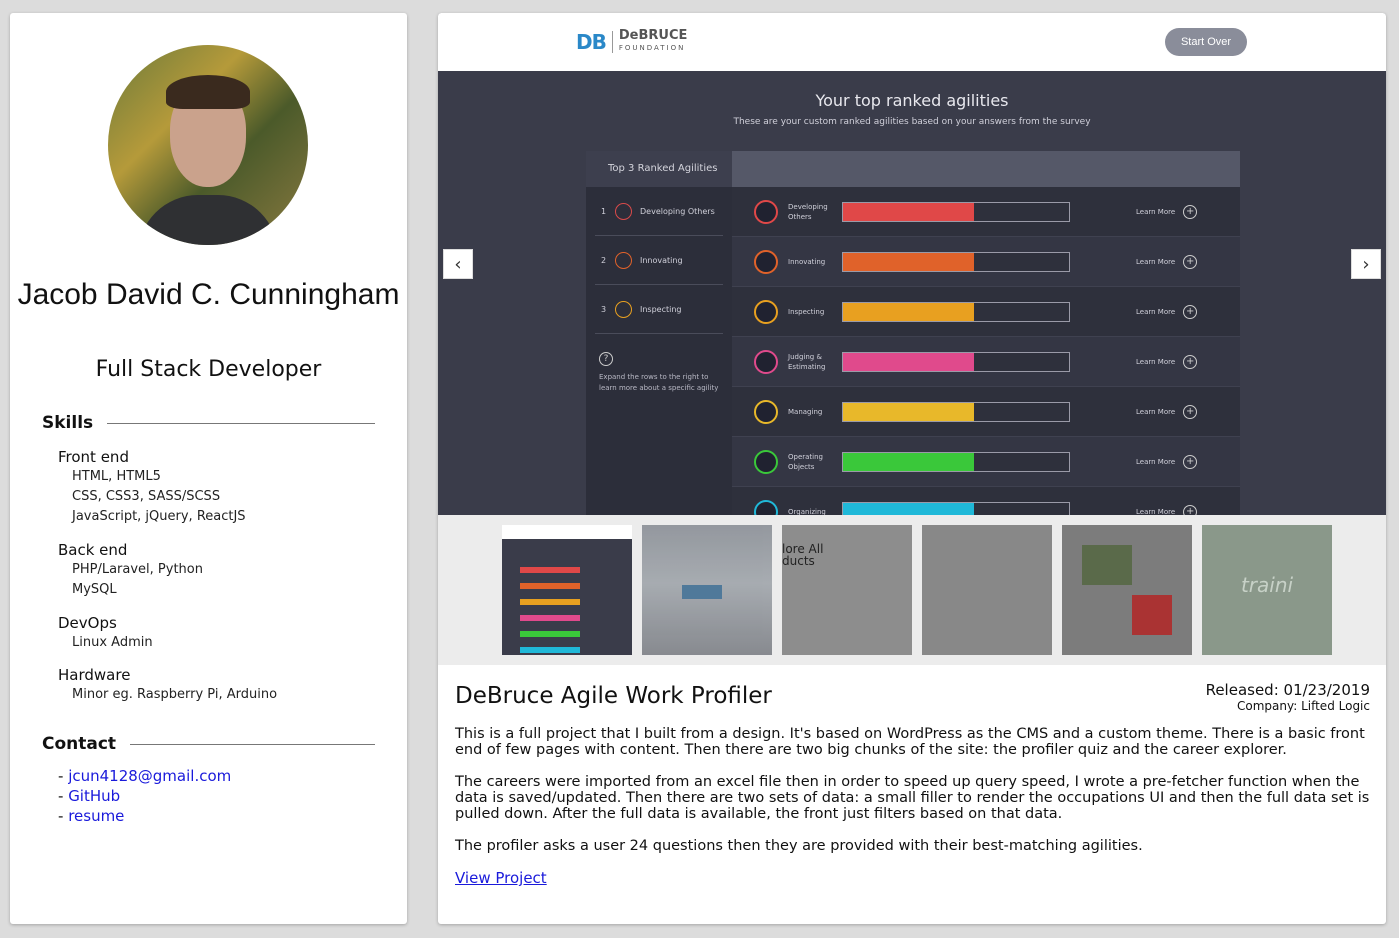 This screenshot has height=938, width=1399. I want to click on agility-row: Innovating Learn More +, so click(986, 262).